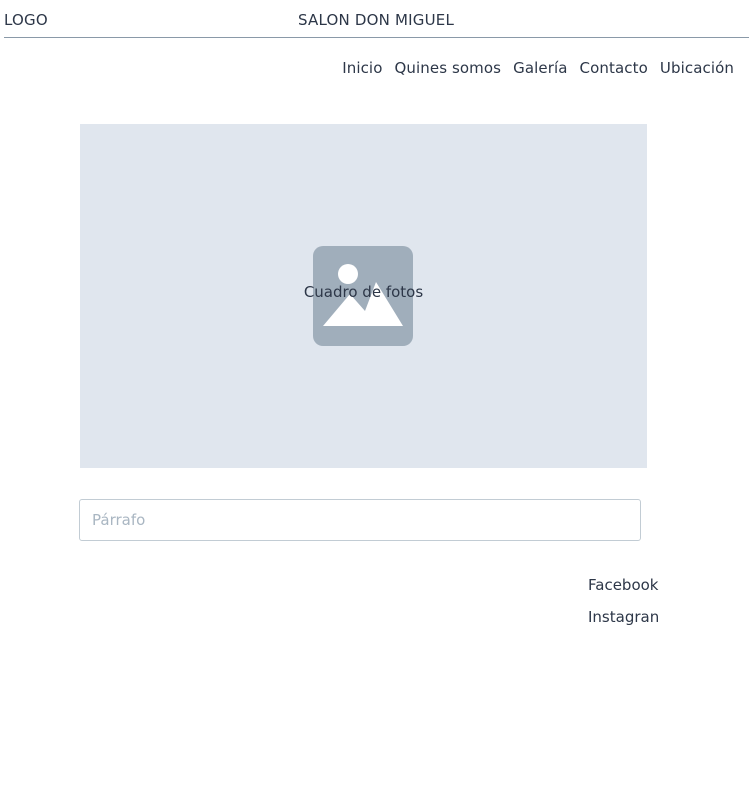  What do you see at coordinates (623, 585) in the screenshot?
I see `facebook-link: Facebook` at bounding box center [623, 585].